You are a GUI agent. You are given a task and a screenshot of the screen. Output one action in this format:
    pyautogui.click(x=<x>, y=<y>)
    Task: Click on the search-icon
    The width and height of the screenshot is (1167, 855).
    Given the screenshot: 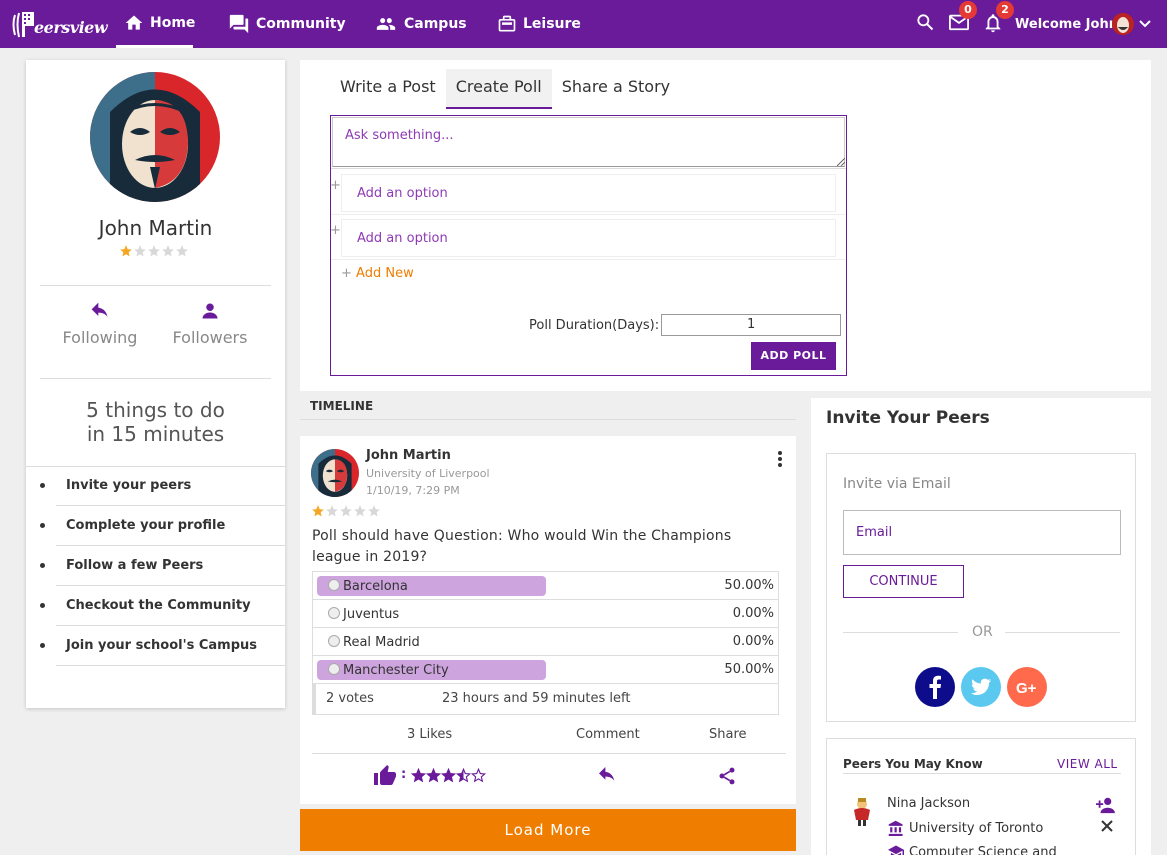 What is the action you would take?
    pyautogui.click(x=925, y=22)
    